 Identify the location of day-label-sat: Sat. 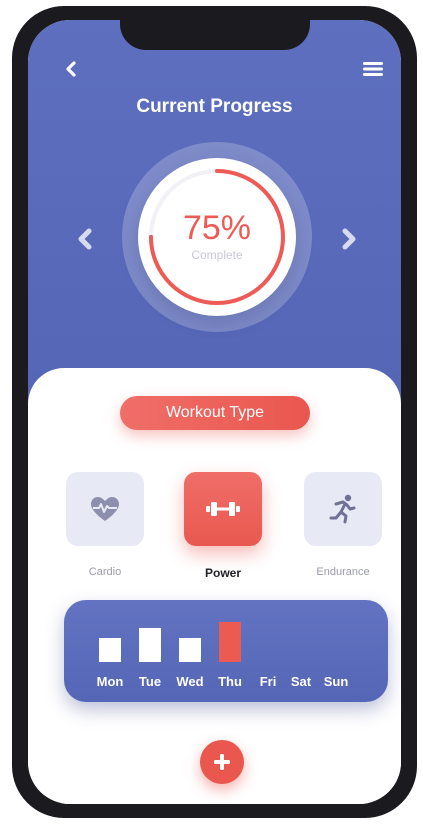
(301, 681).